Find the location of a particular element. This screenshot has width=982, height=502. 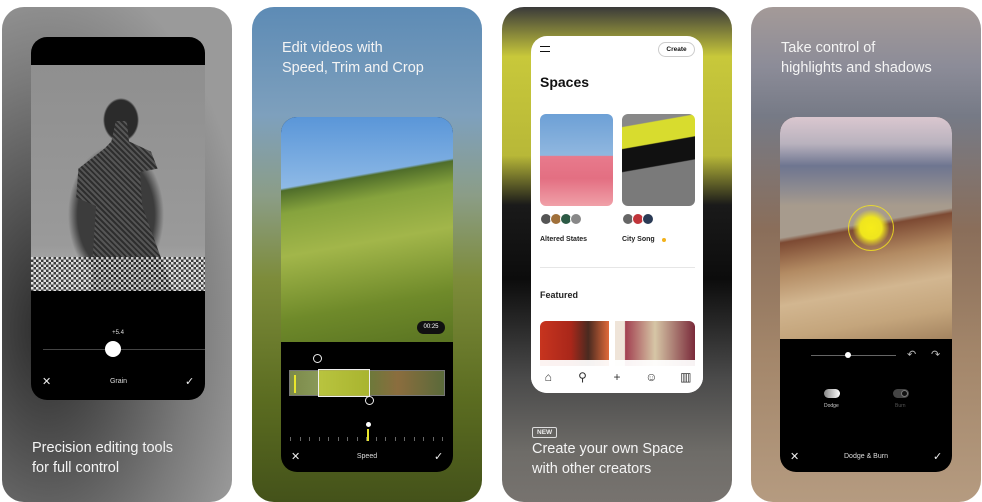

burn-toggle is located at coordinates (901, 393).